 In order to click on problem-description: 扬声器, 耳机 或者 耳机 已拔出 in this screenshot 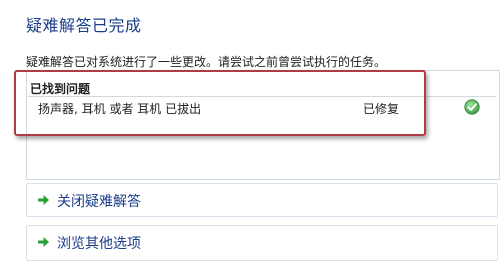, I will do `click(120, 109)`.